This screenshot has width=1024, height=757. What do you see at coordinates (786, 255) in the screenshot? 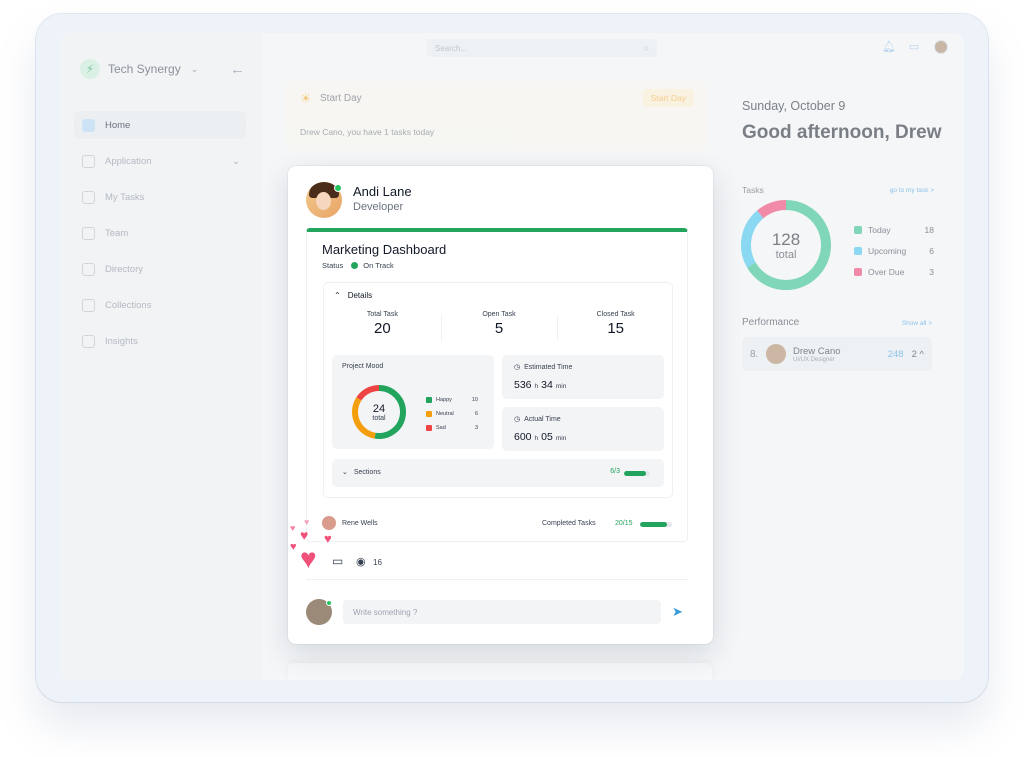
I see `tasks-total-label: total` at bounding box center [786, 255].